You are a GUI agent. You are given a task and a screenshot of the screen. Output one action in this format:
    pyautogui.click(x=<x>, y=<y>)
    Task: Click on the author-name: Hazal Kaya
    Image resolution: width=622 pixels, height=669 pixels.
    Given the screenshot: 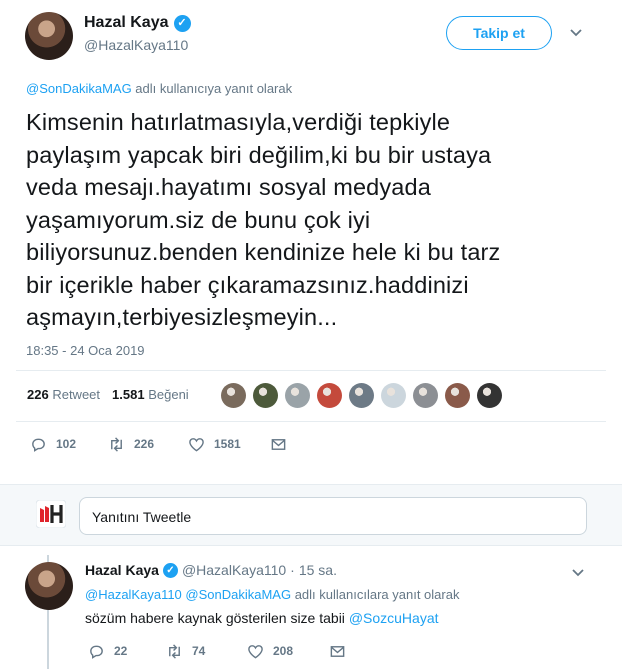 What is the action you would take?
    pyautogui.click(x=126, y=23)
    